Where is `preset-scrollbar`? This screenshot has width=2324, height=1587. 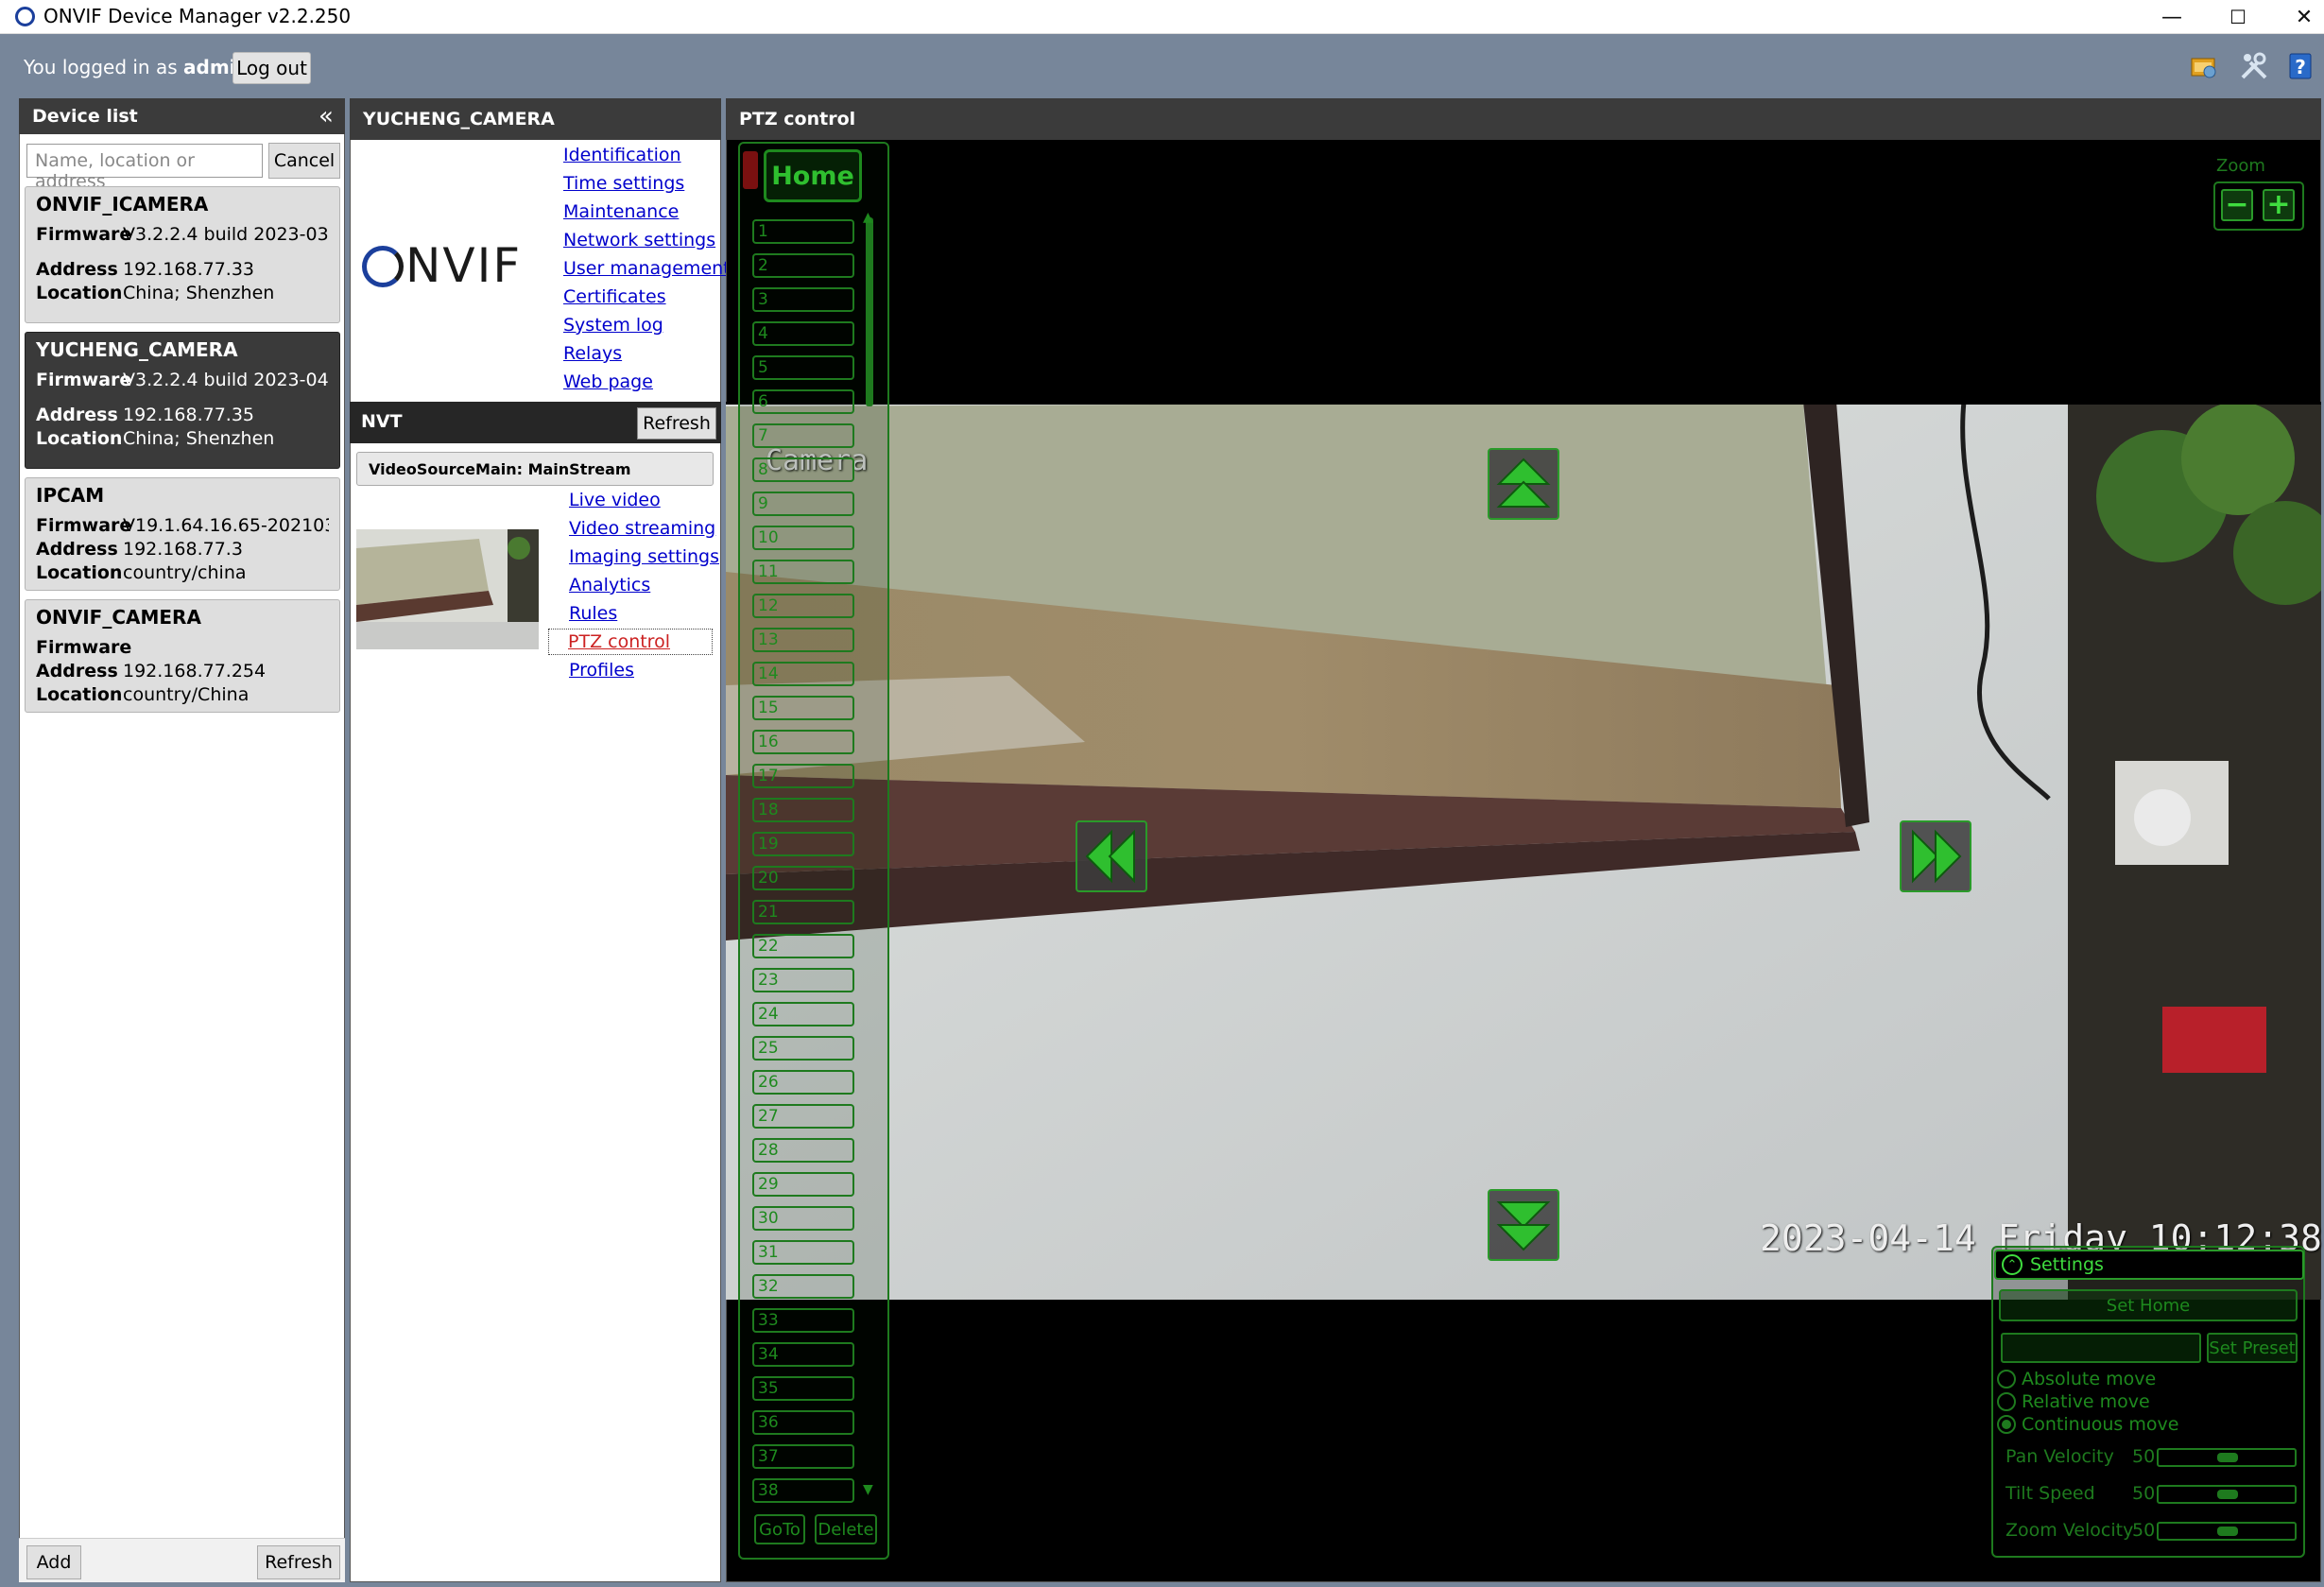 preset-scrollbar is located at coordinates (870, 853).